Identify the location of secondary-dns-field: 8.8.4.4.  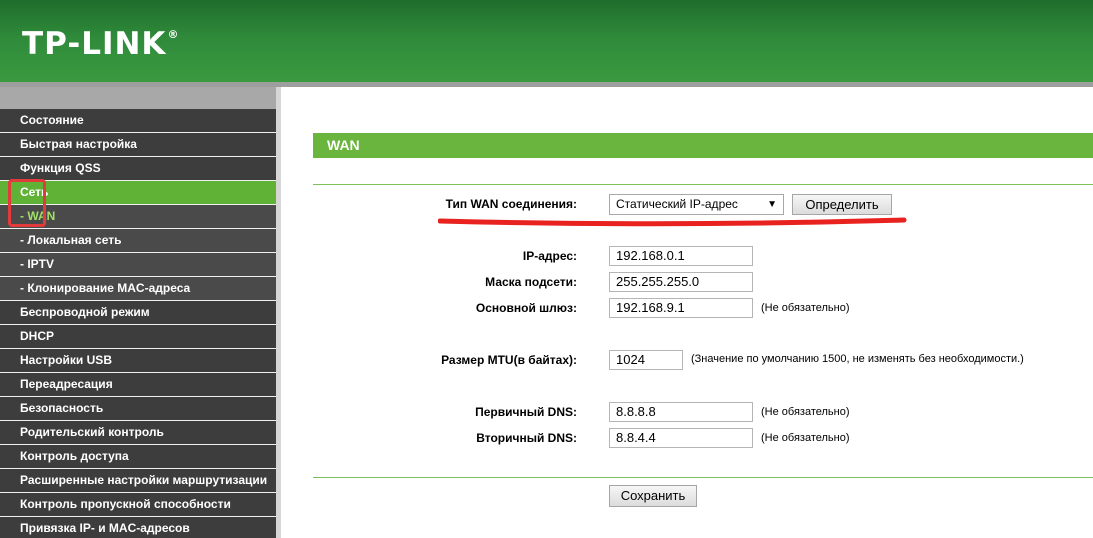
(681, 438).